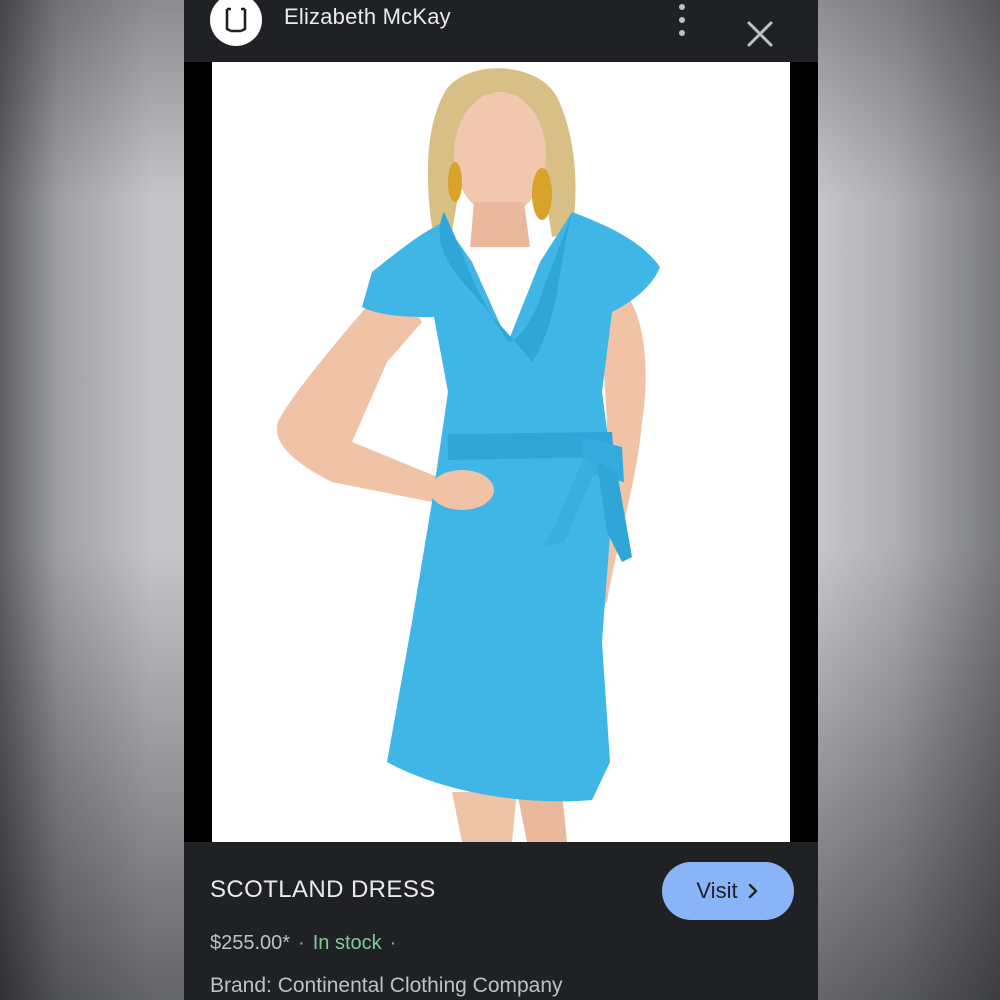  I want to click on product-brand: Brand: Continental Clothing Company, so click(386, 985).